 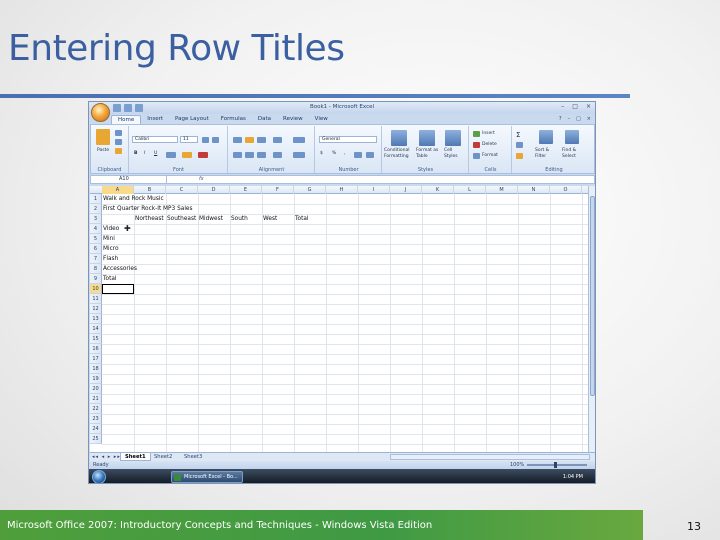 I want to click on tab-home: Home, so click(x=126, y=119).